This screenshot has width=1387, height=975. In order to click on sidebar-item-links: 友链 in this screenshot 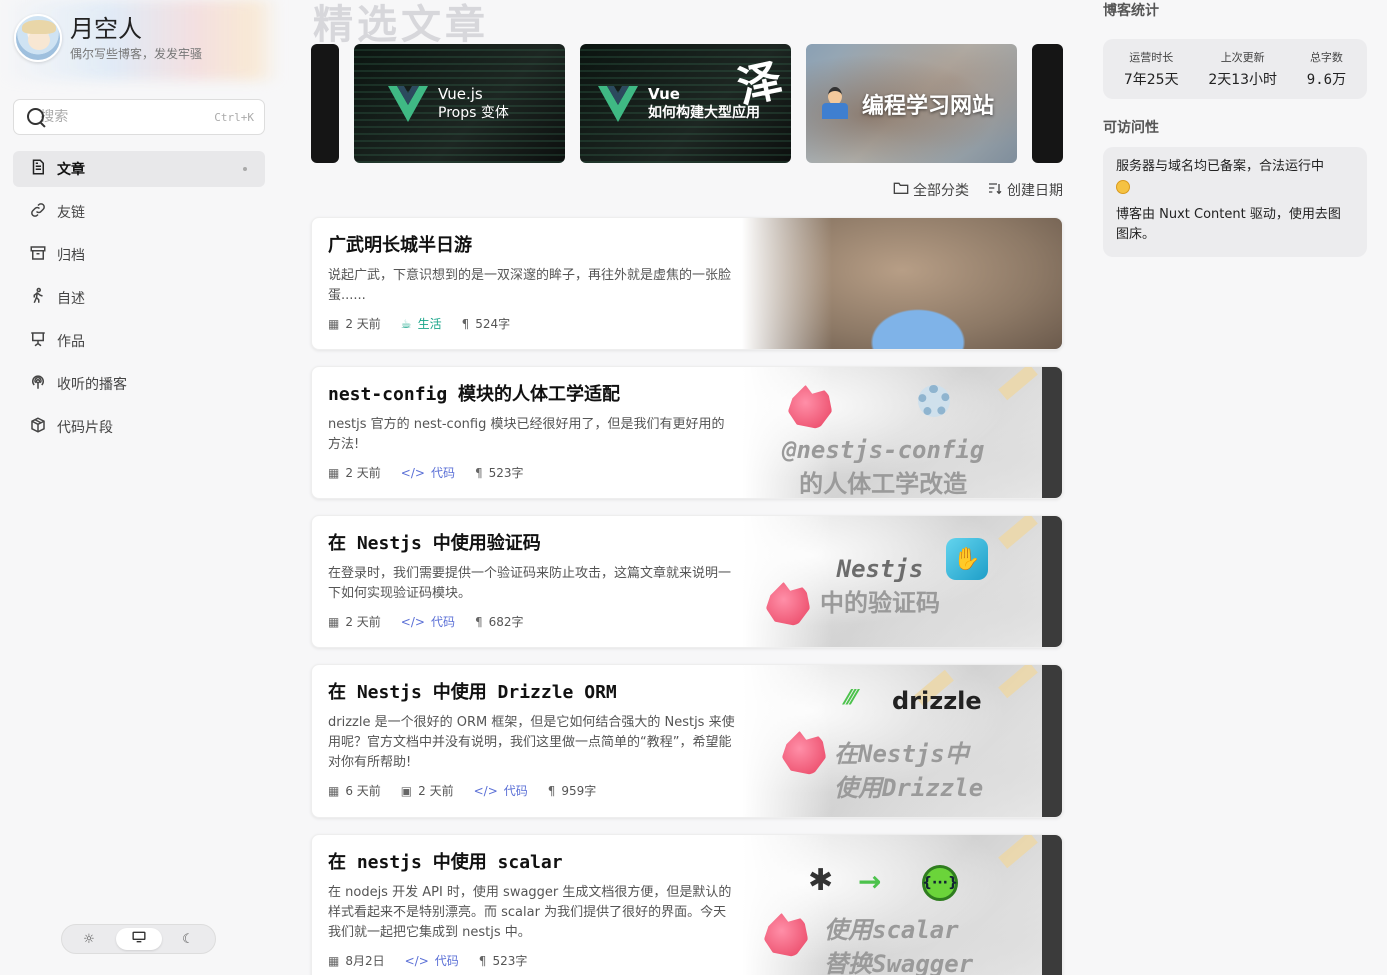, I will do `click(139, 212)`.